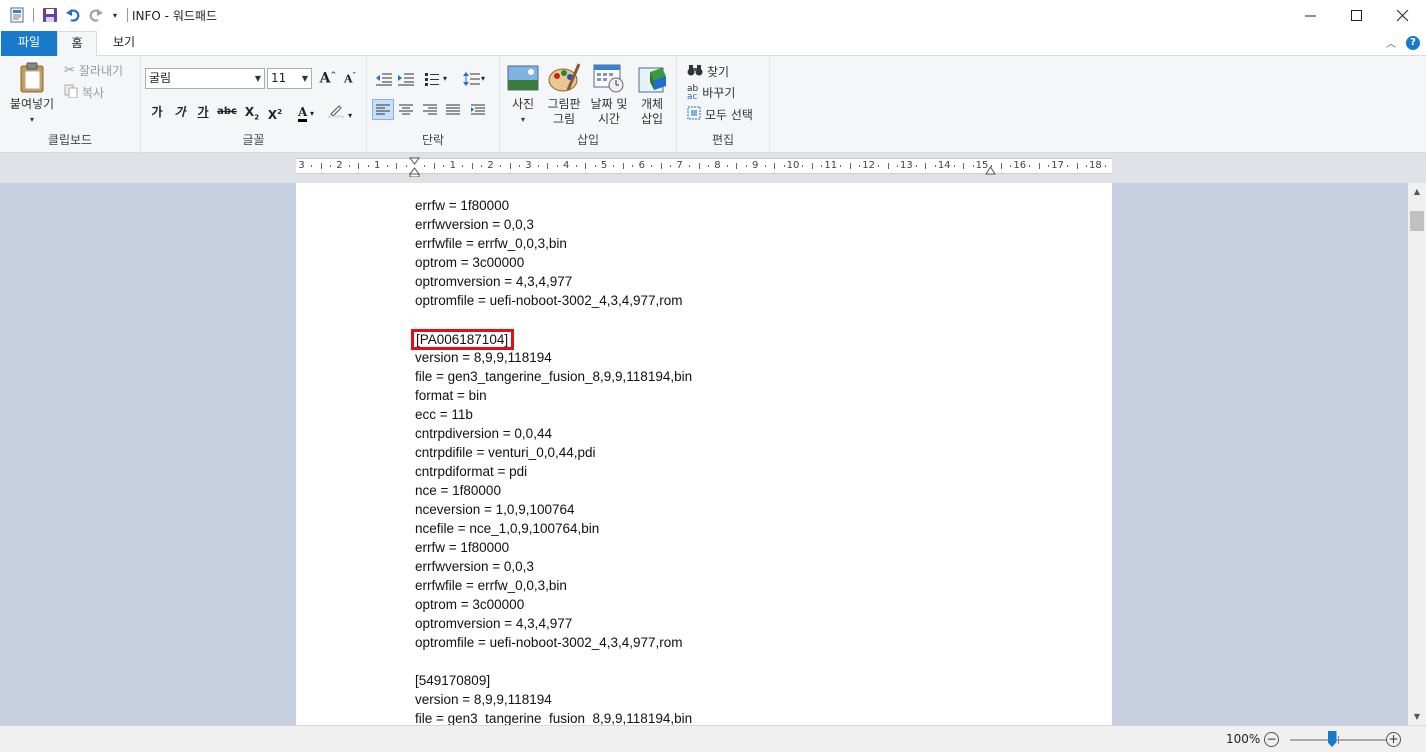 The width and height of the screenshot is (1426, 752). I want to click on subscript-button: X2, so click(252, 112).